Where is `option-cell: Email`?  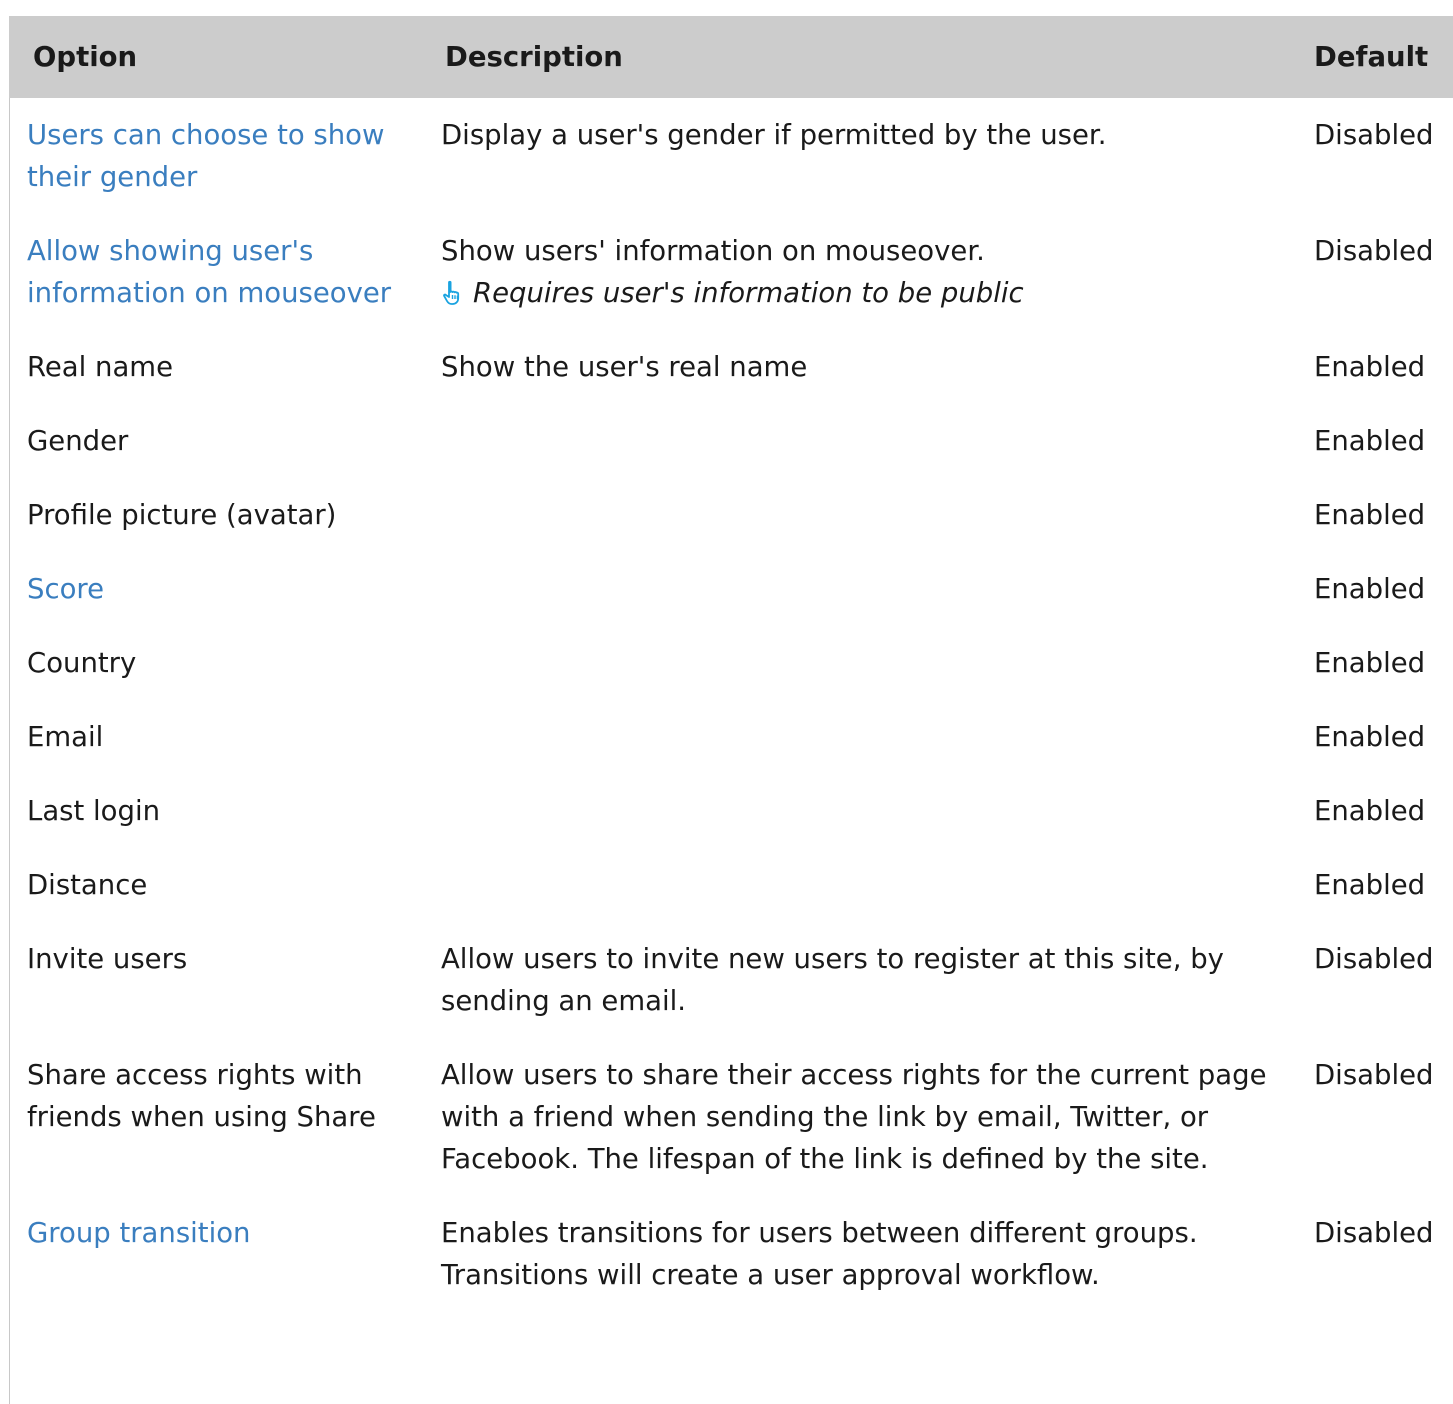 option-cell: Email is located at coordinates (215, 737).